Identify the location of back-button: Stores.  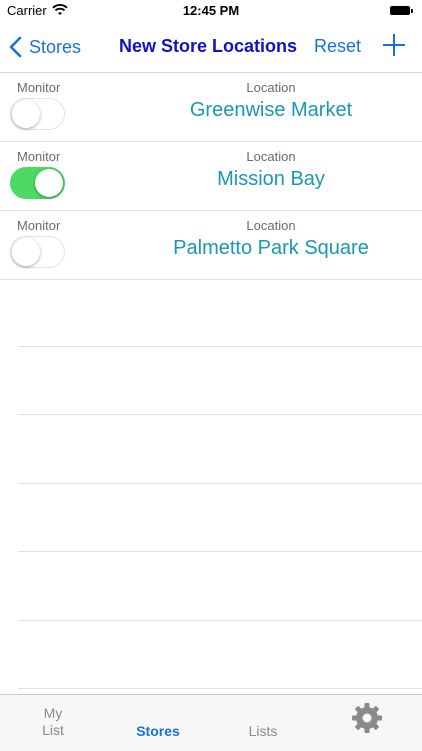
(44, 47).